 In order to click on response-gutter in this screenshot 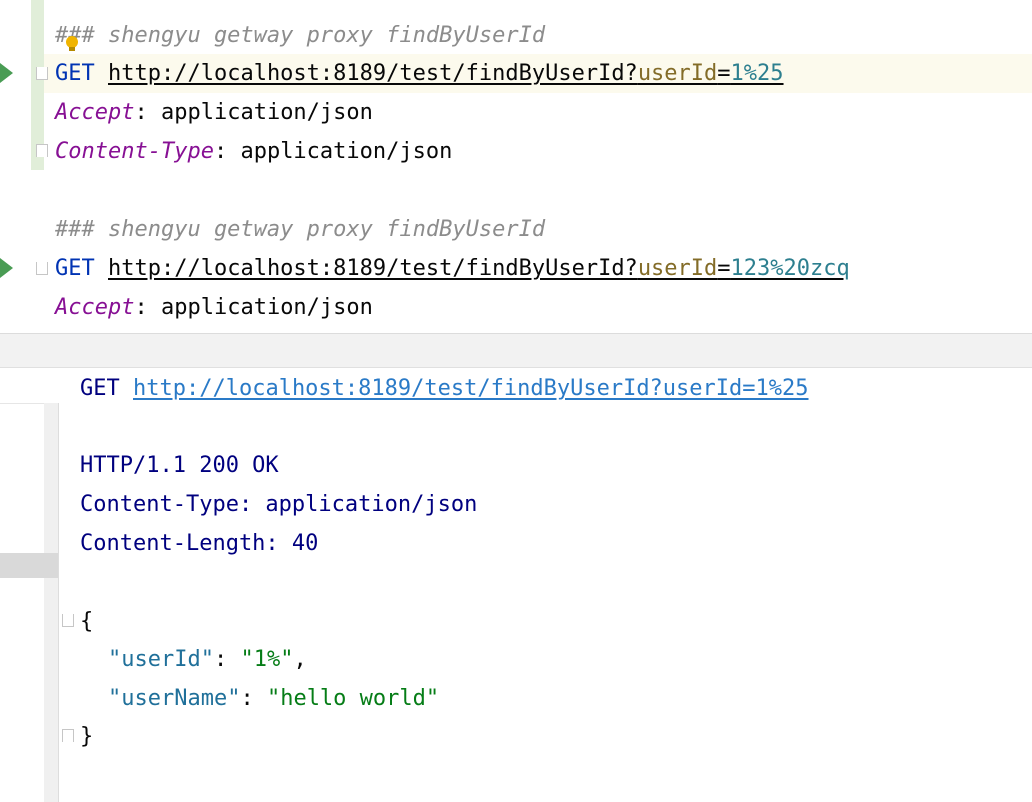, I will do `click(22, 585)`.